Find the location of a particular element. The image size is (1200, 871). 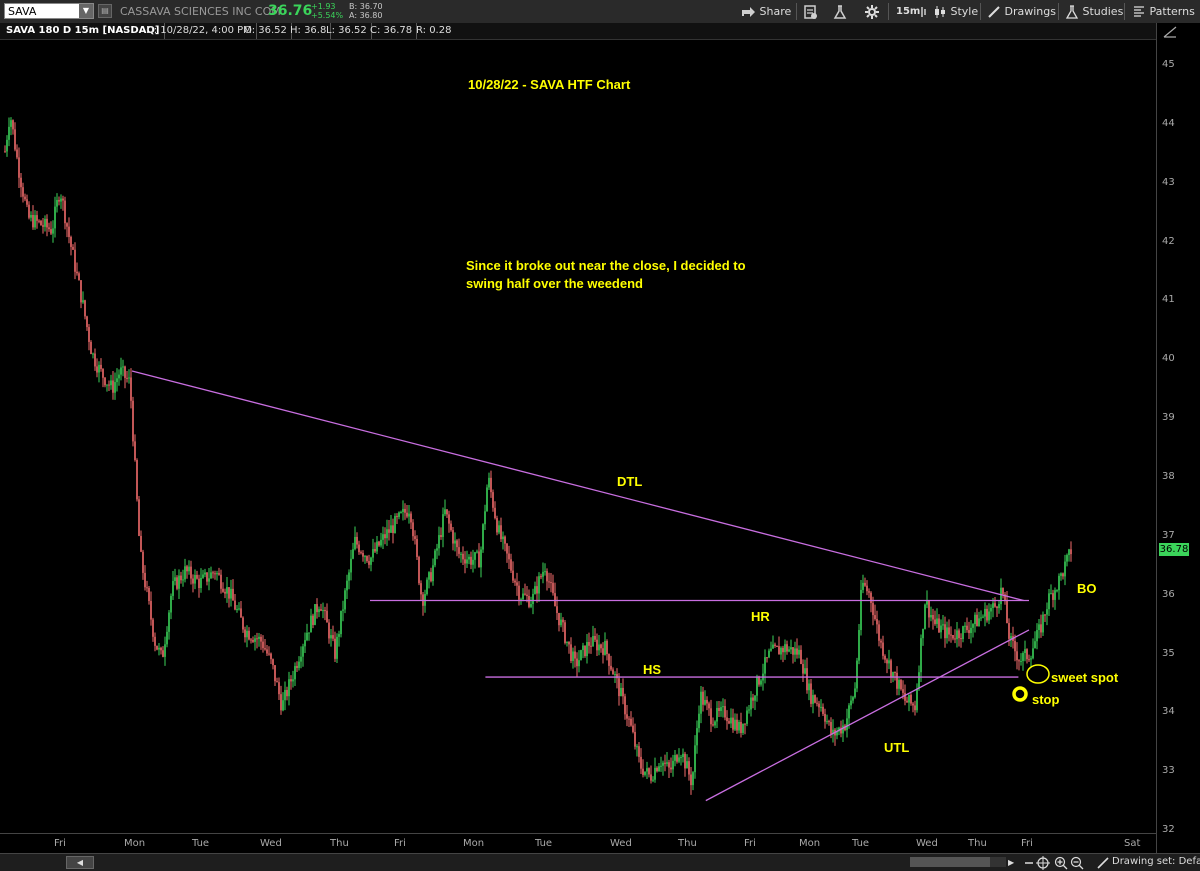

crosshair-icon is located at coordinates (1043, 863).